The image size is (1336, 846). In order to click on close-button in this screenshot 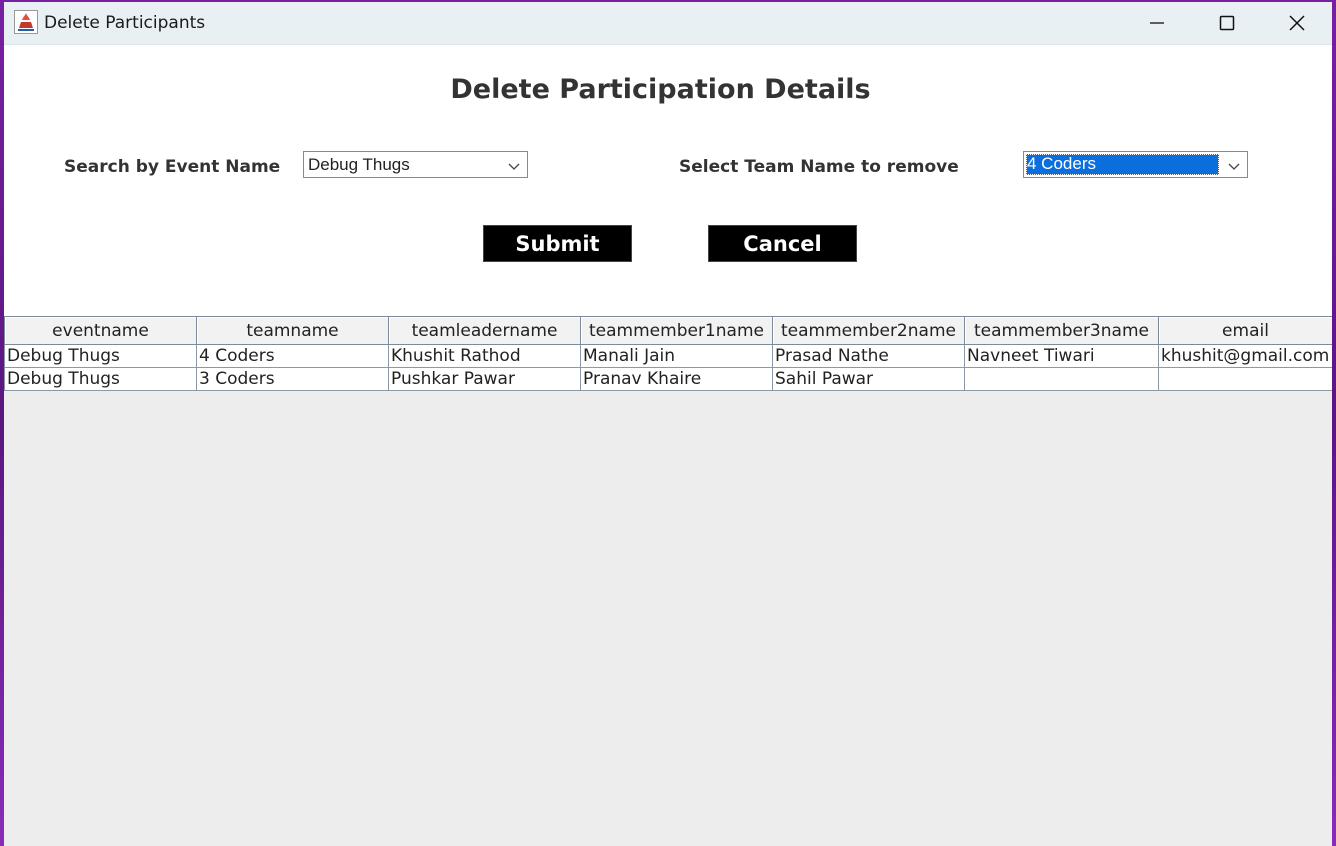, I will do `click(1297, 23)`.